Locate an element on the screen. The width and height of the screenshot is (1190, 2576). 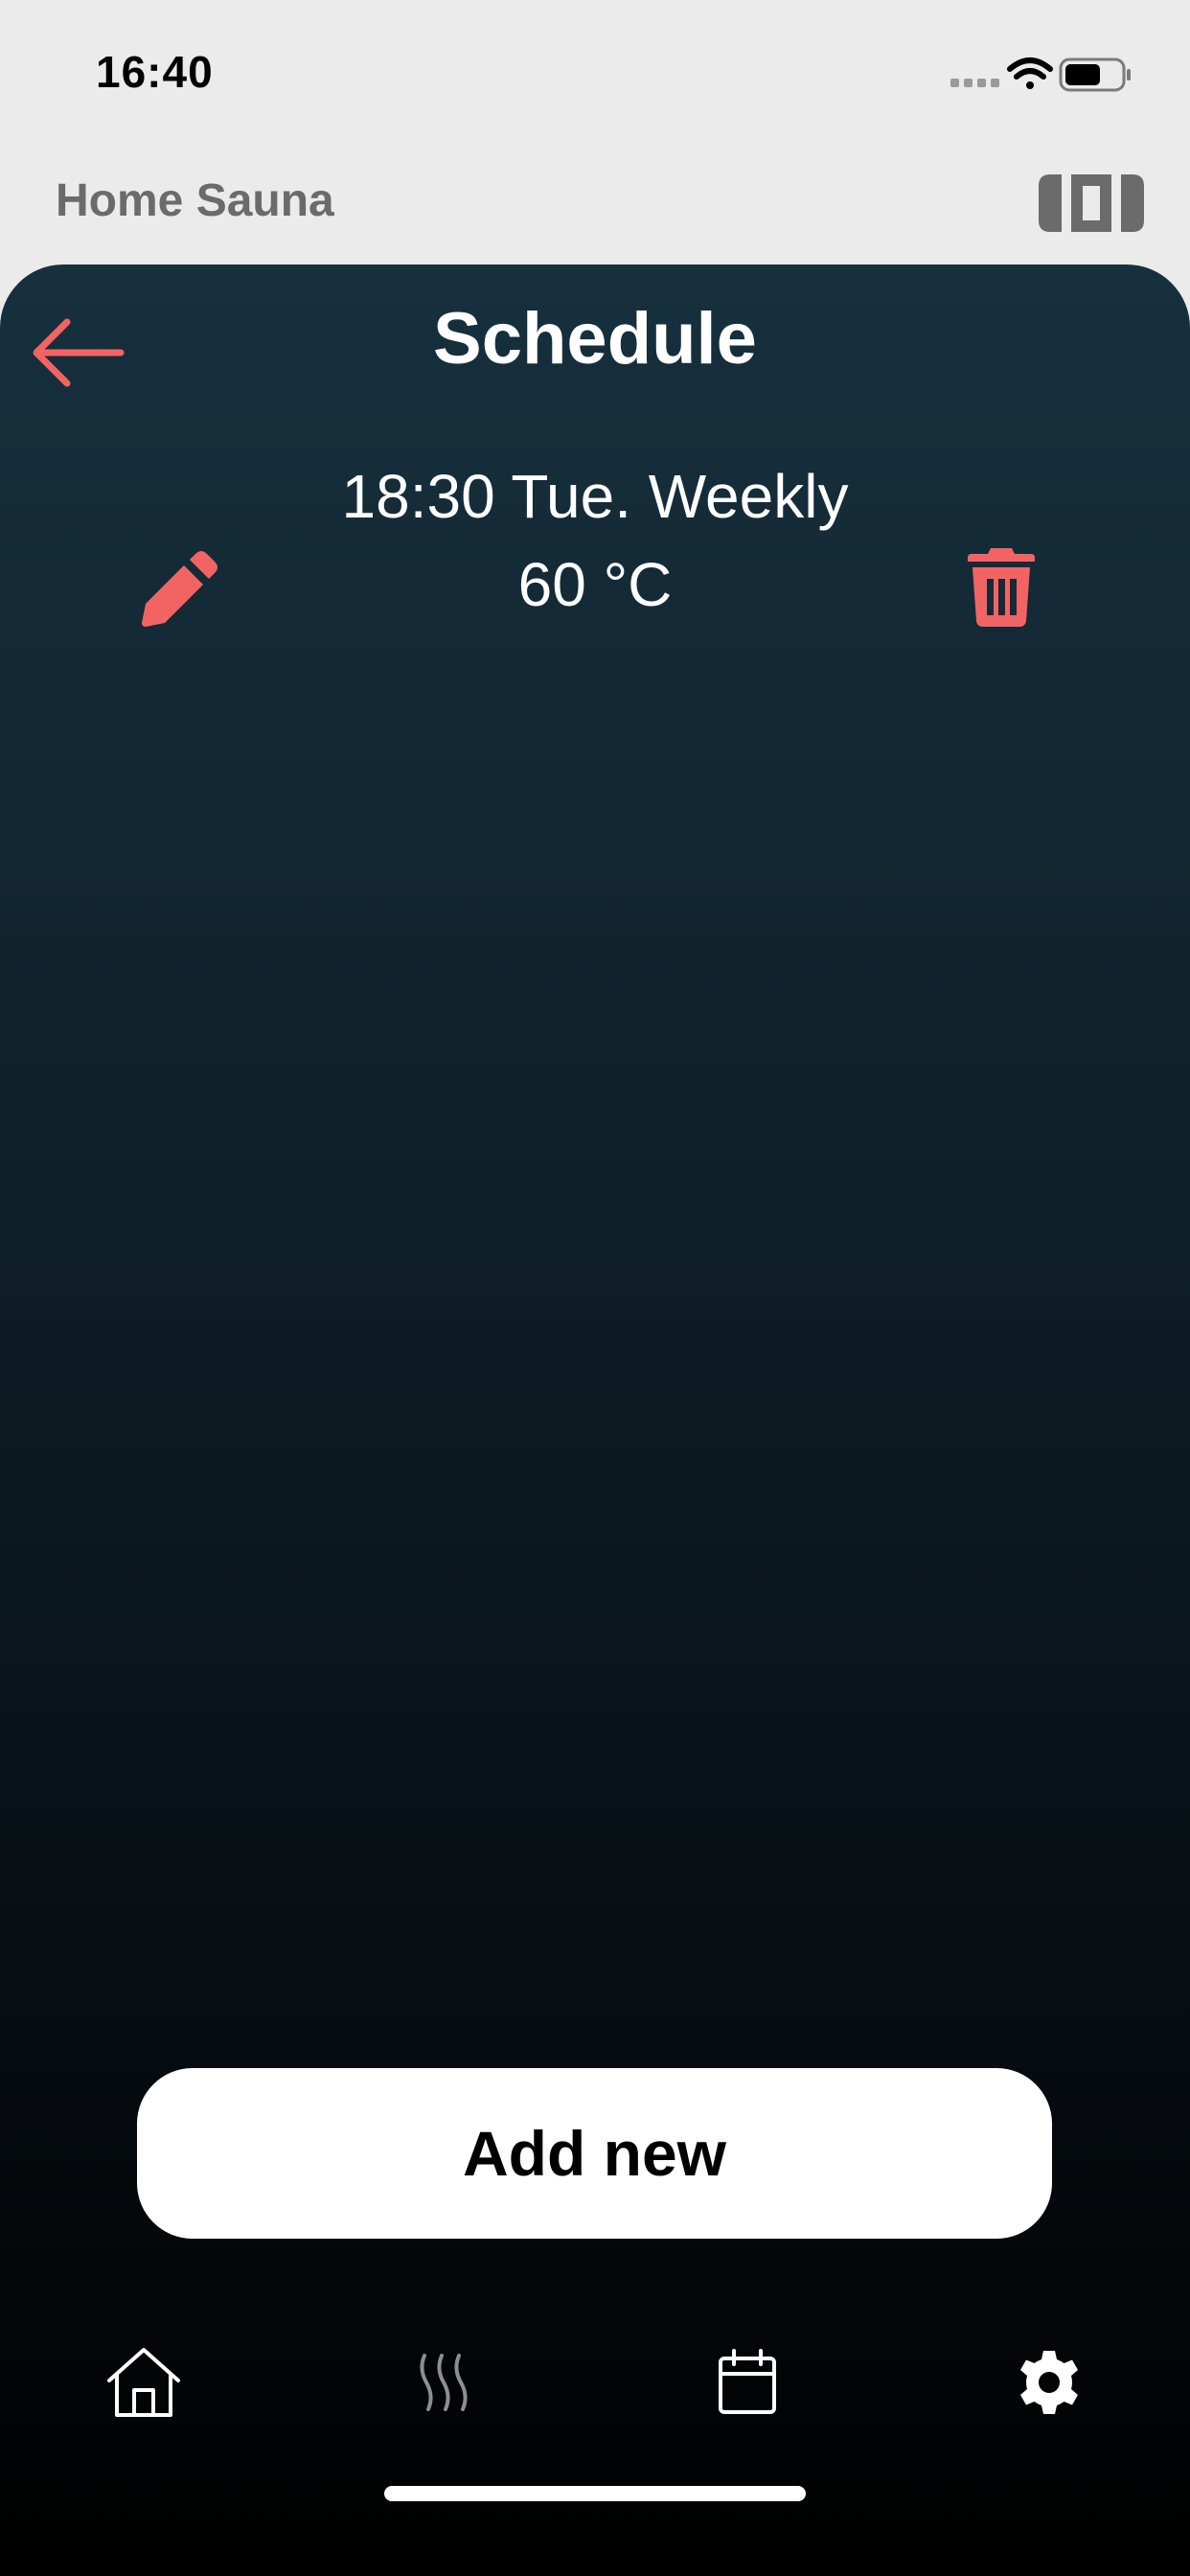
tab-schedule is located at coordinates (747, 2382).